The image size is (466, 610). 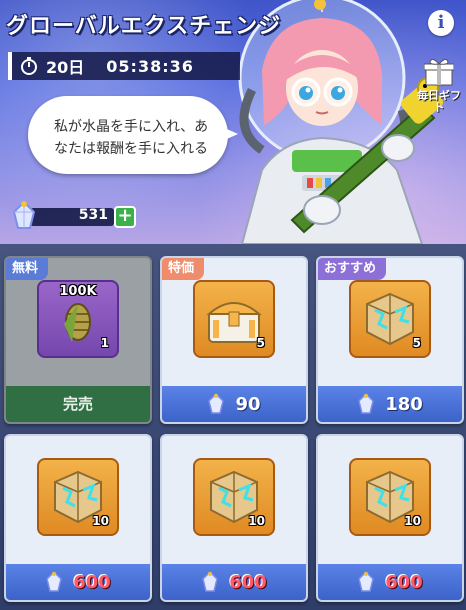 I want to click on item-price: 180, so click(x=404, y=404).